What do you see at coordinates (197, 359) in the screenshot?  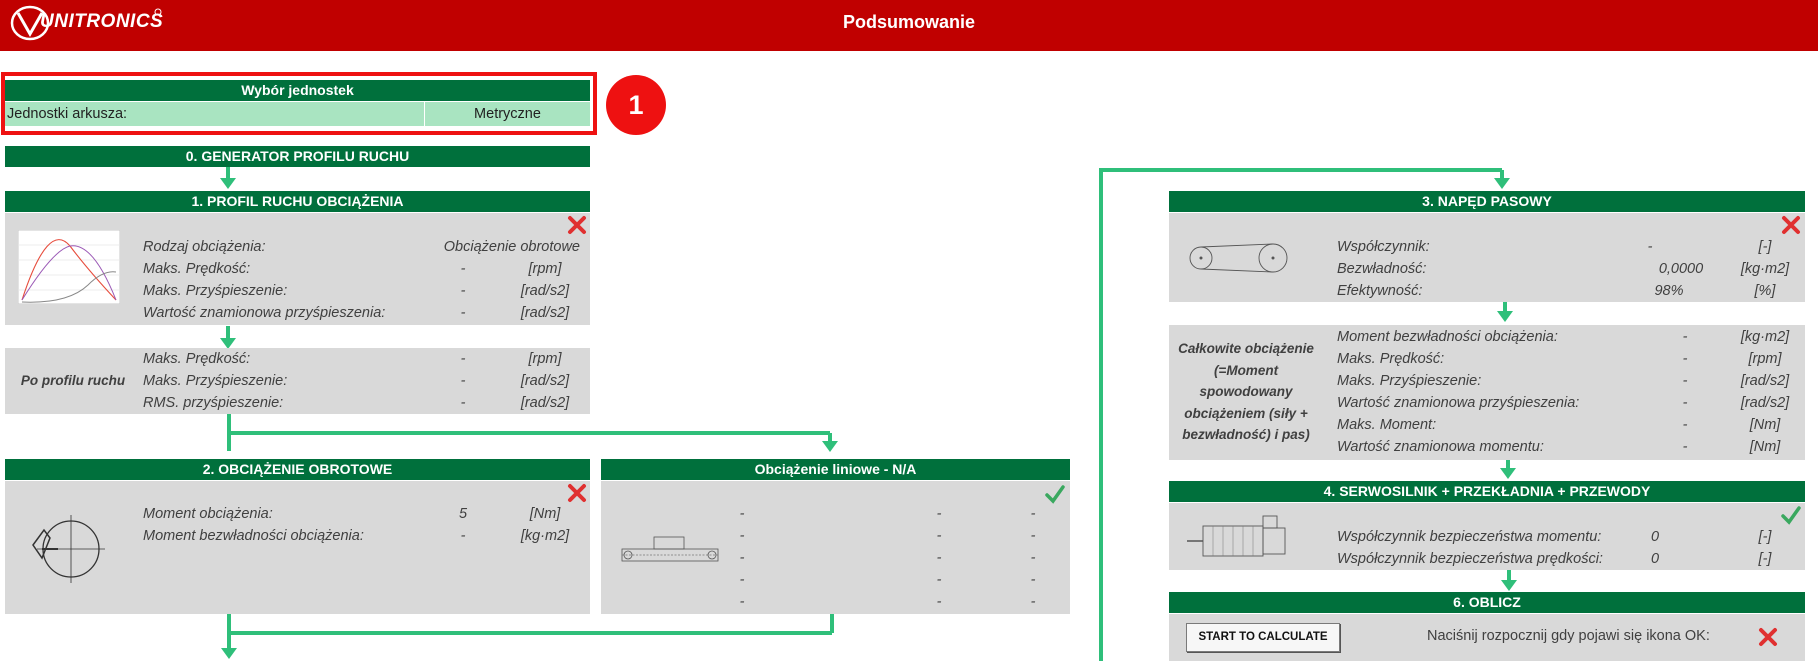 I see `after-max-speed-label: Maks. Prędkość:` at bounding box center [197, 359].